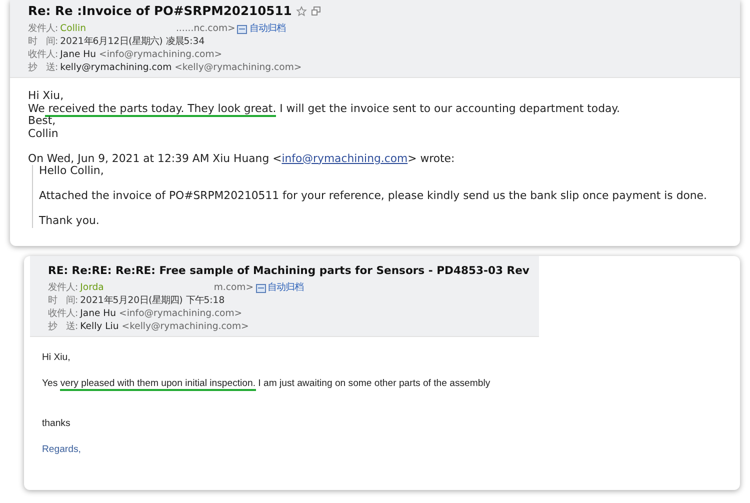 This screenshot has height=503, width=750. Describe the element at coordinates (132, 41) in the screenshot. I see `date-value: 2021年6月12日(星期六) 凌晨5:34` at that location.